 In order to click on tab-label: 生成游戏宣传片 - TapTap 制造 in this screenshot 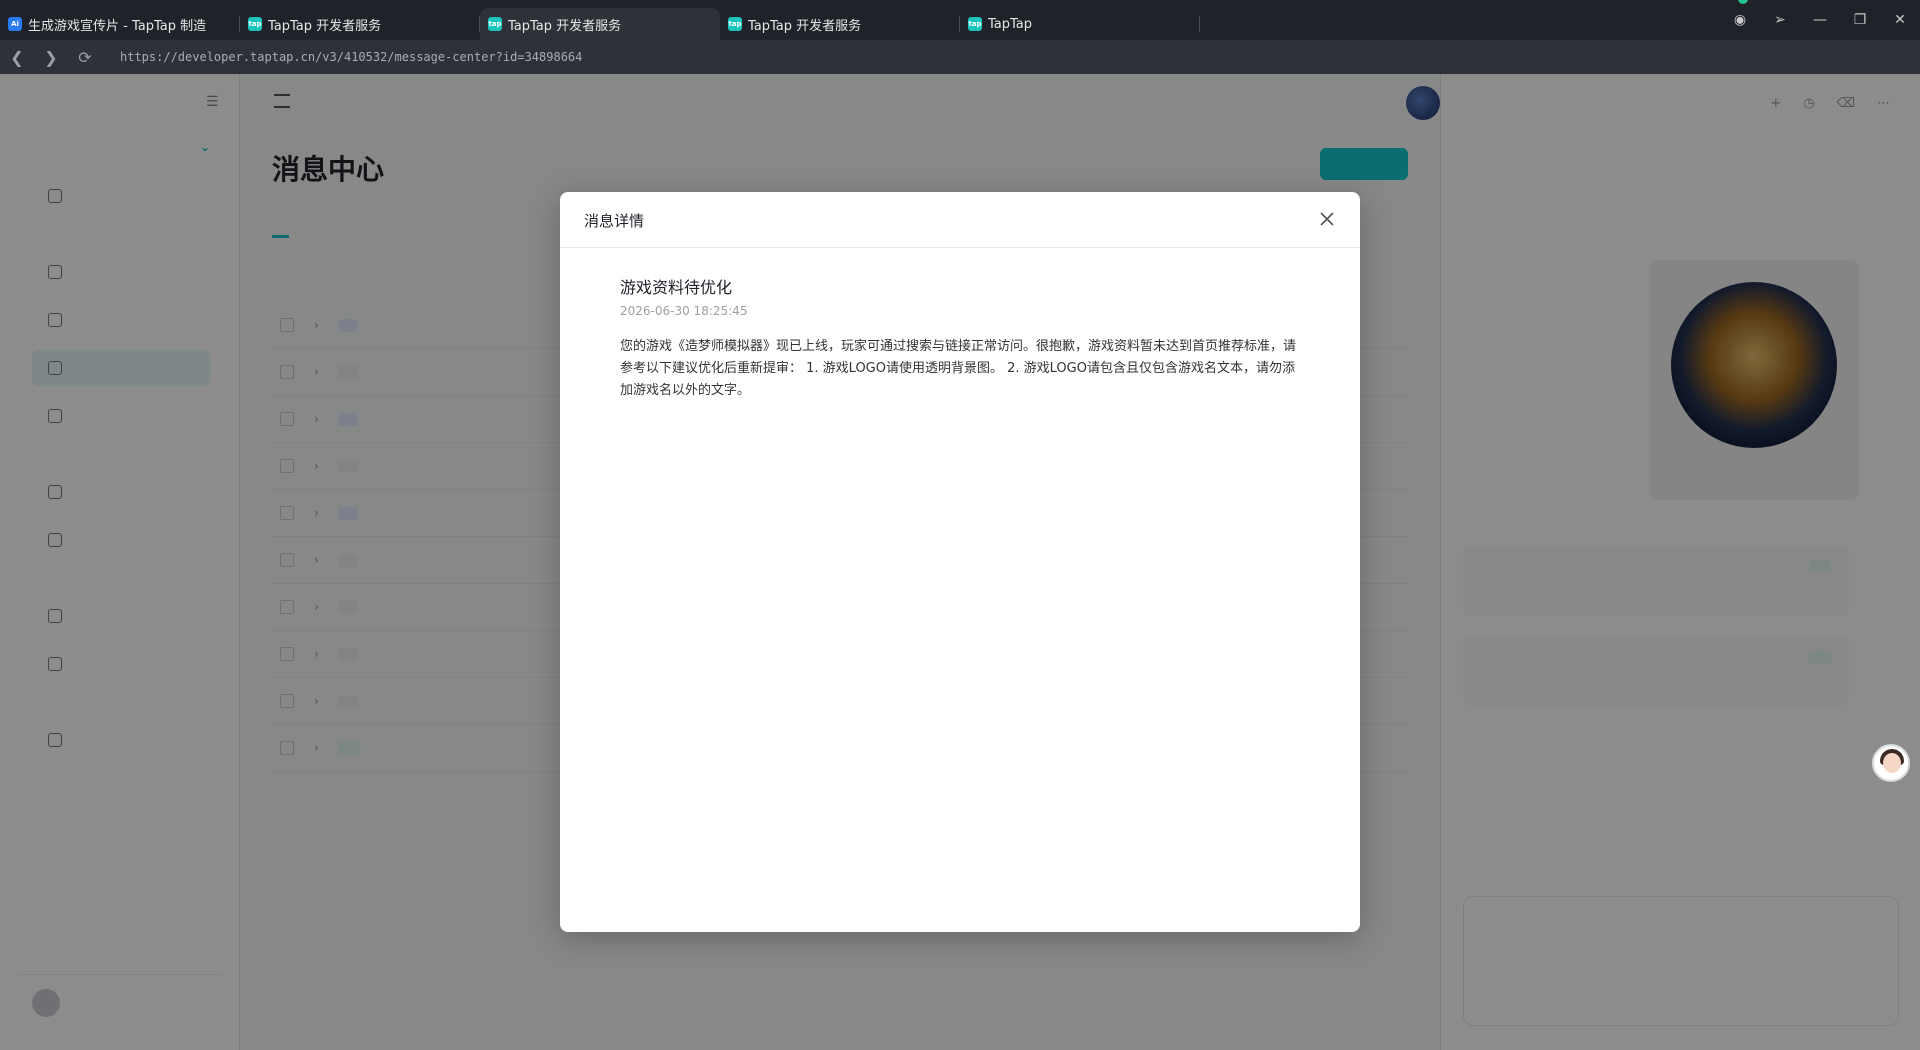, I will do `click(117, 26)`.